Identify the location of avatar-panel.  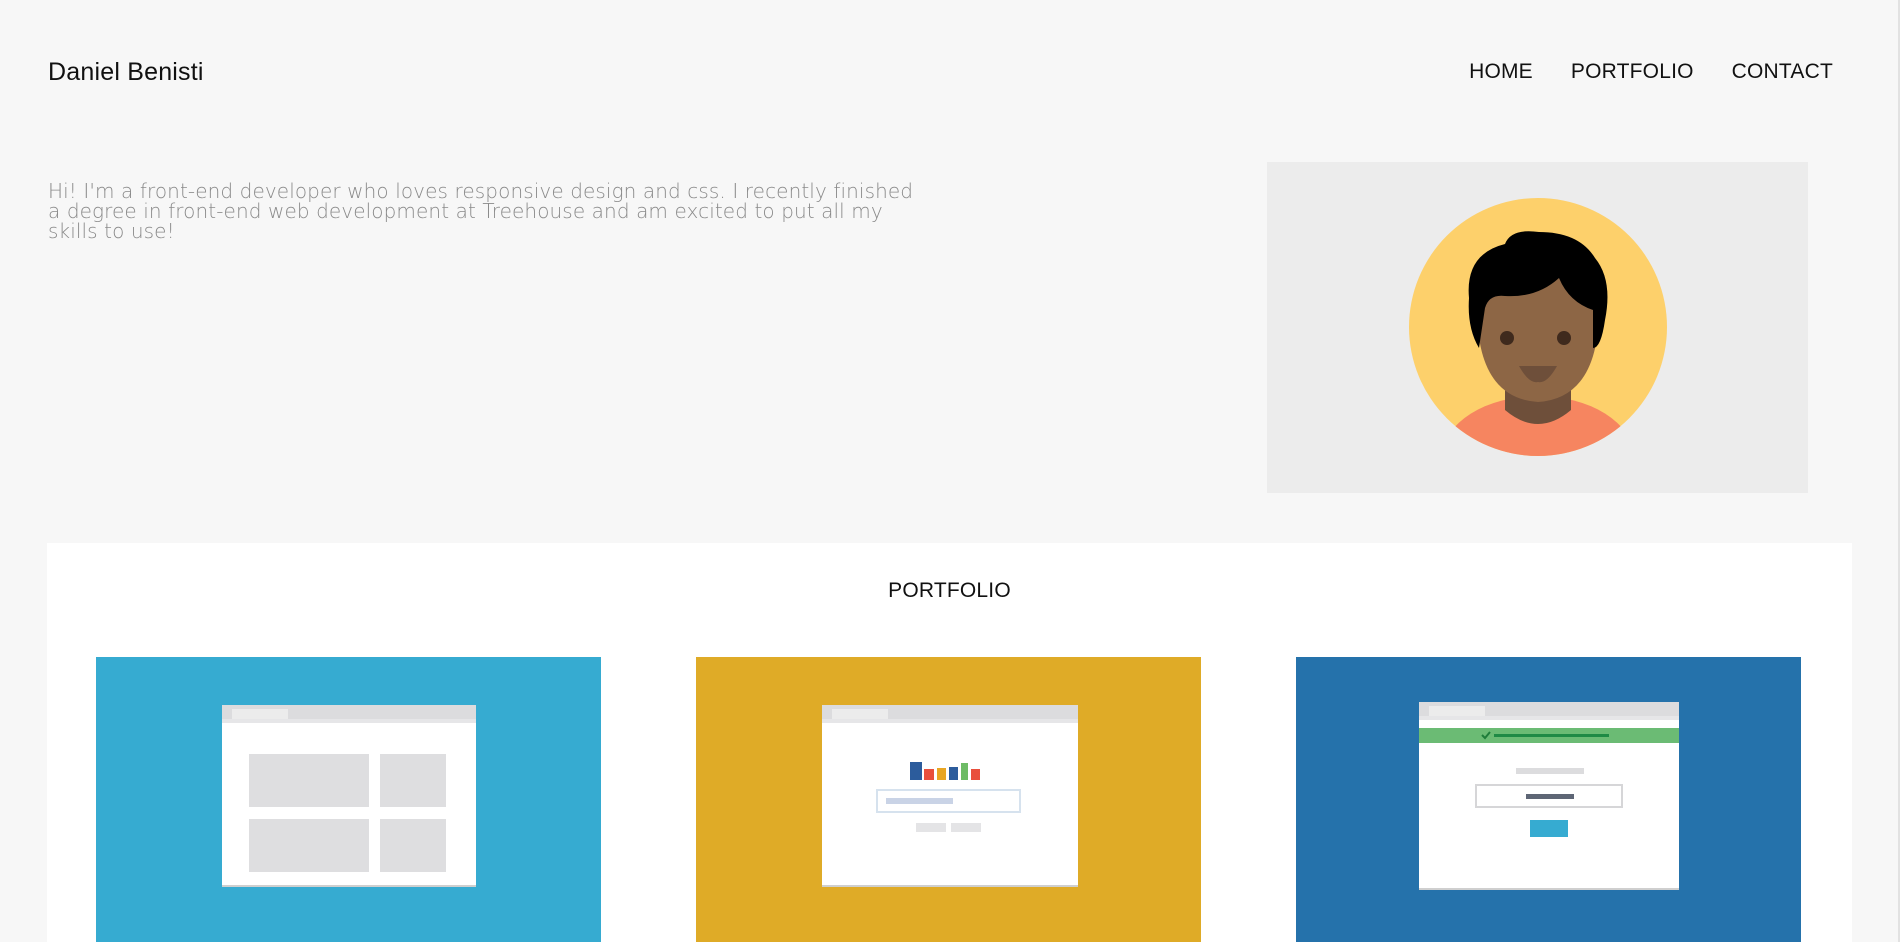
(1537, 327).